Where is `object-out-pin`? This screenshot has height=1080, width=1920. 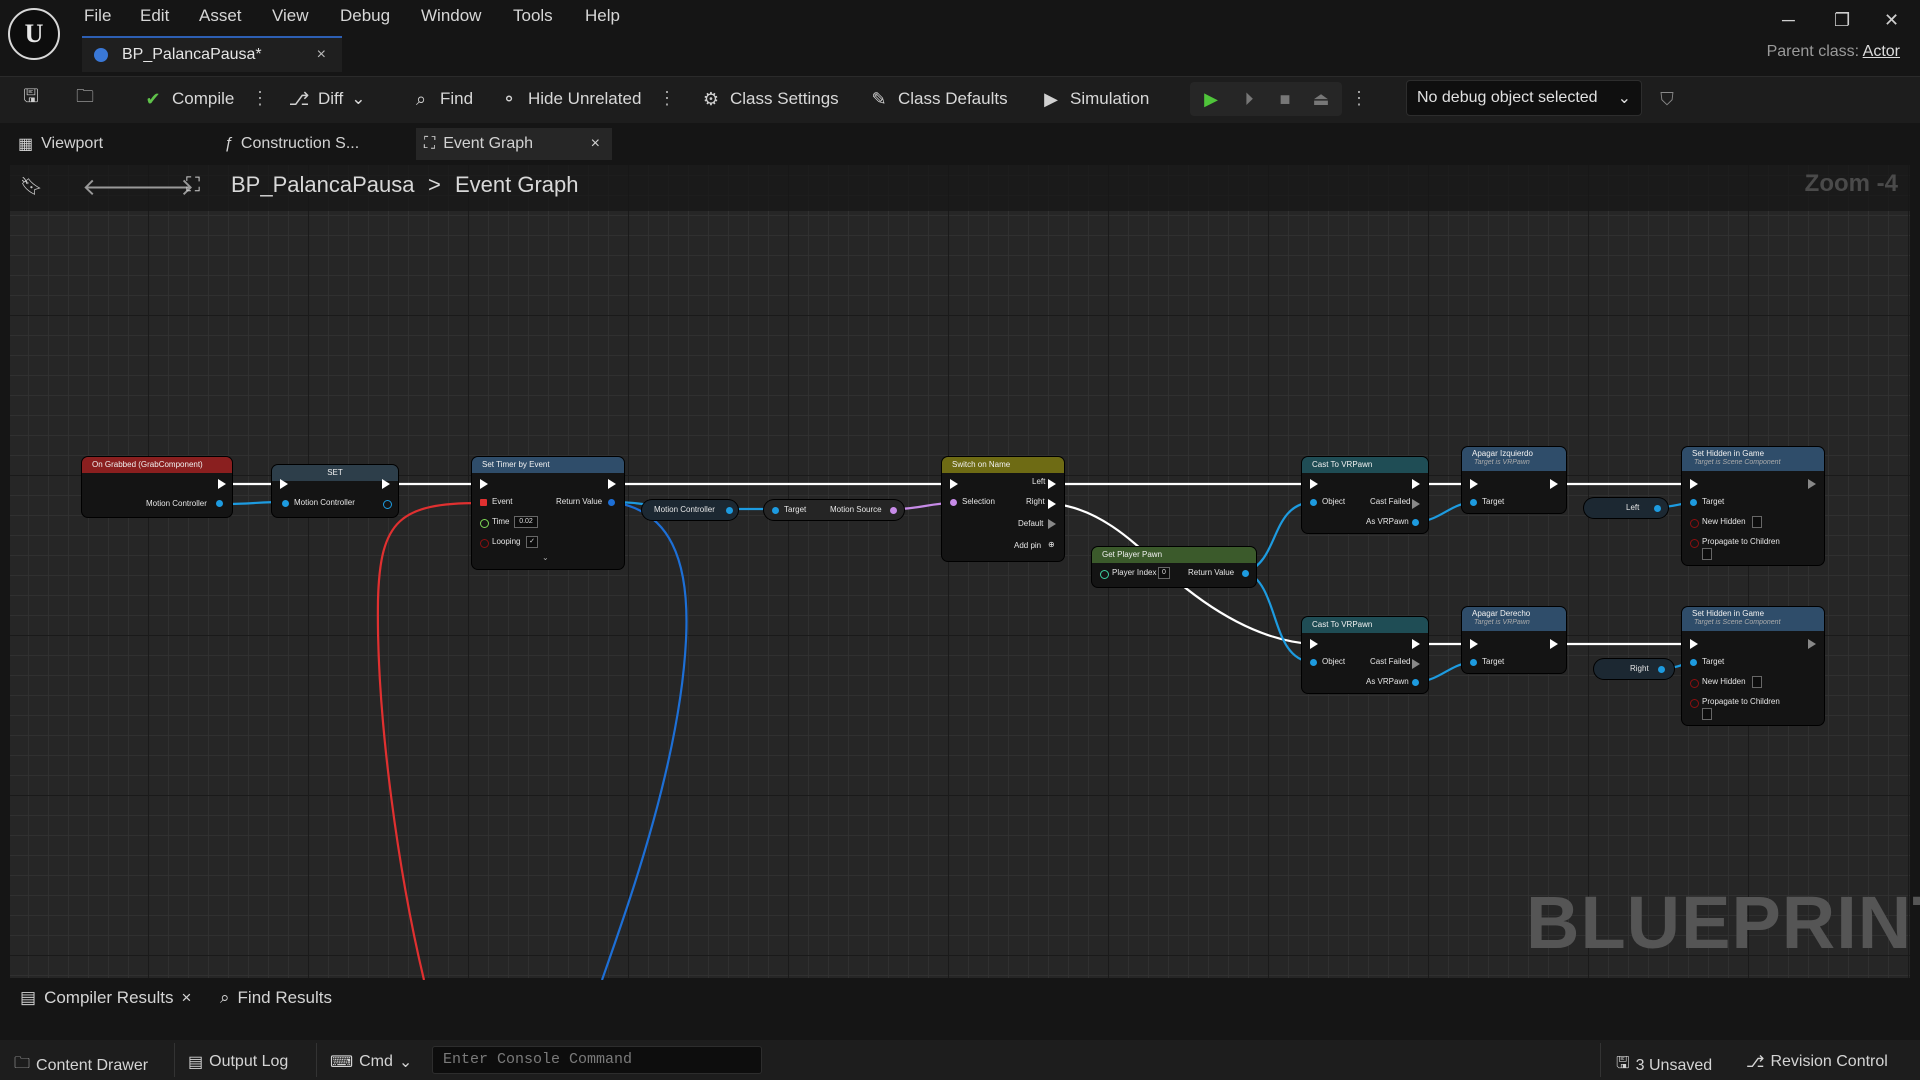 object-out-pin is located at coordinates (387, 504).